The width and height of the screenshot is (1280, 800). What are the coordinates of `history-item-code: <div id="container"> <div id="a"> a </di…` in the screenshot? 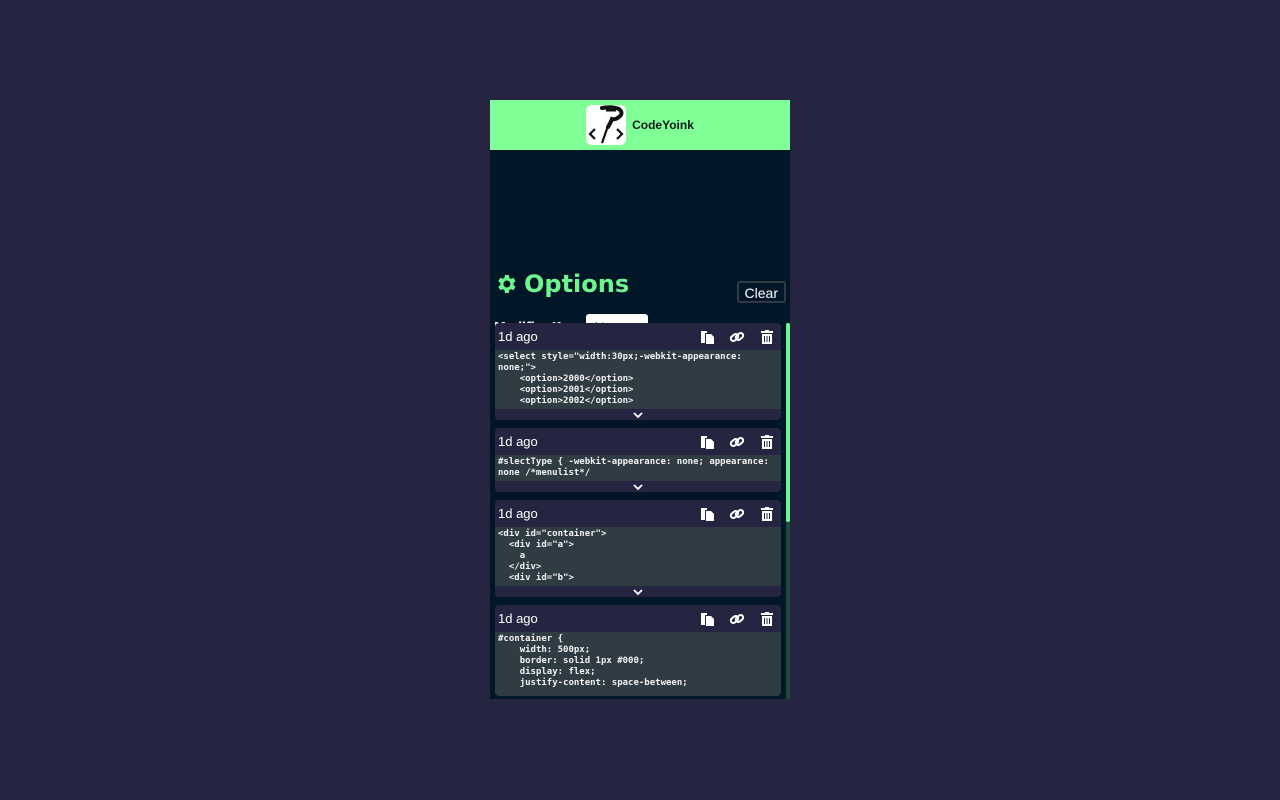 It's located at (638, 556).